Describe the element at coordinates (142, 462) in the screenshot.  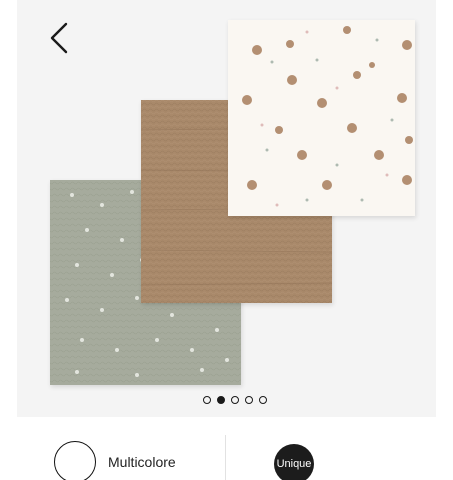
I see `color-label: Multicolore` at that location.